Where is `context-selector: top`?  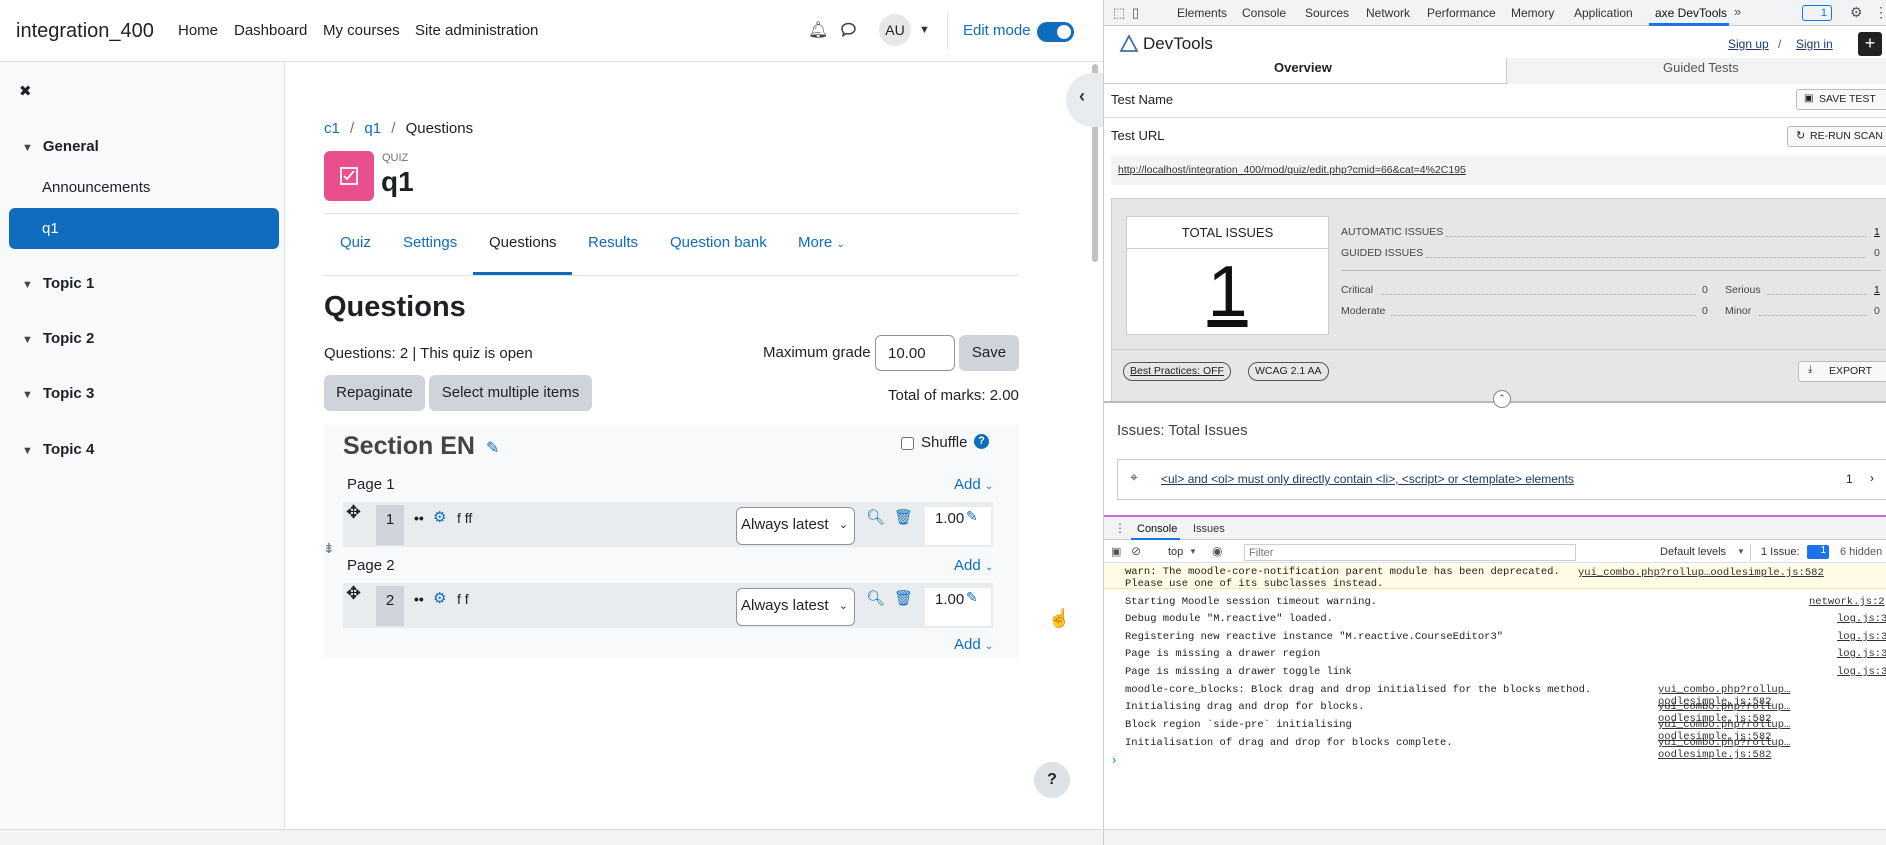 context-selector: top is located at coordinates (1175, 552).